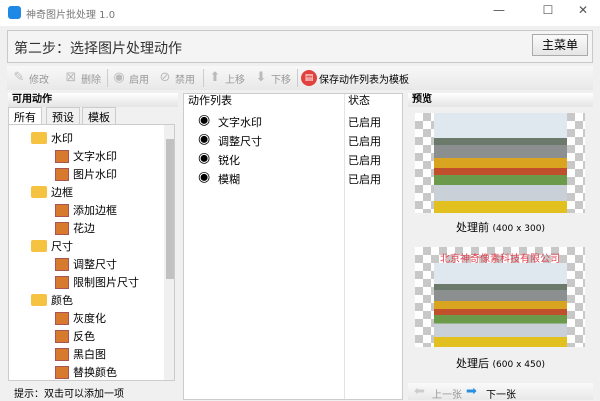  Describe the element at coordinates (84, 228) in the screenshot. I see `tree-node-label: 花边` at that location.